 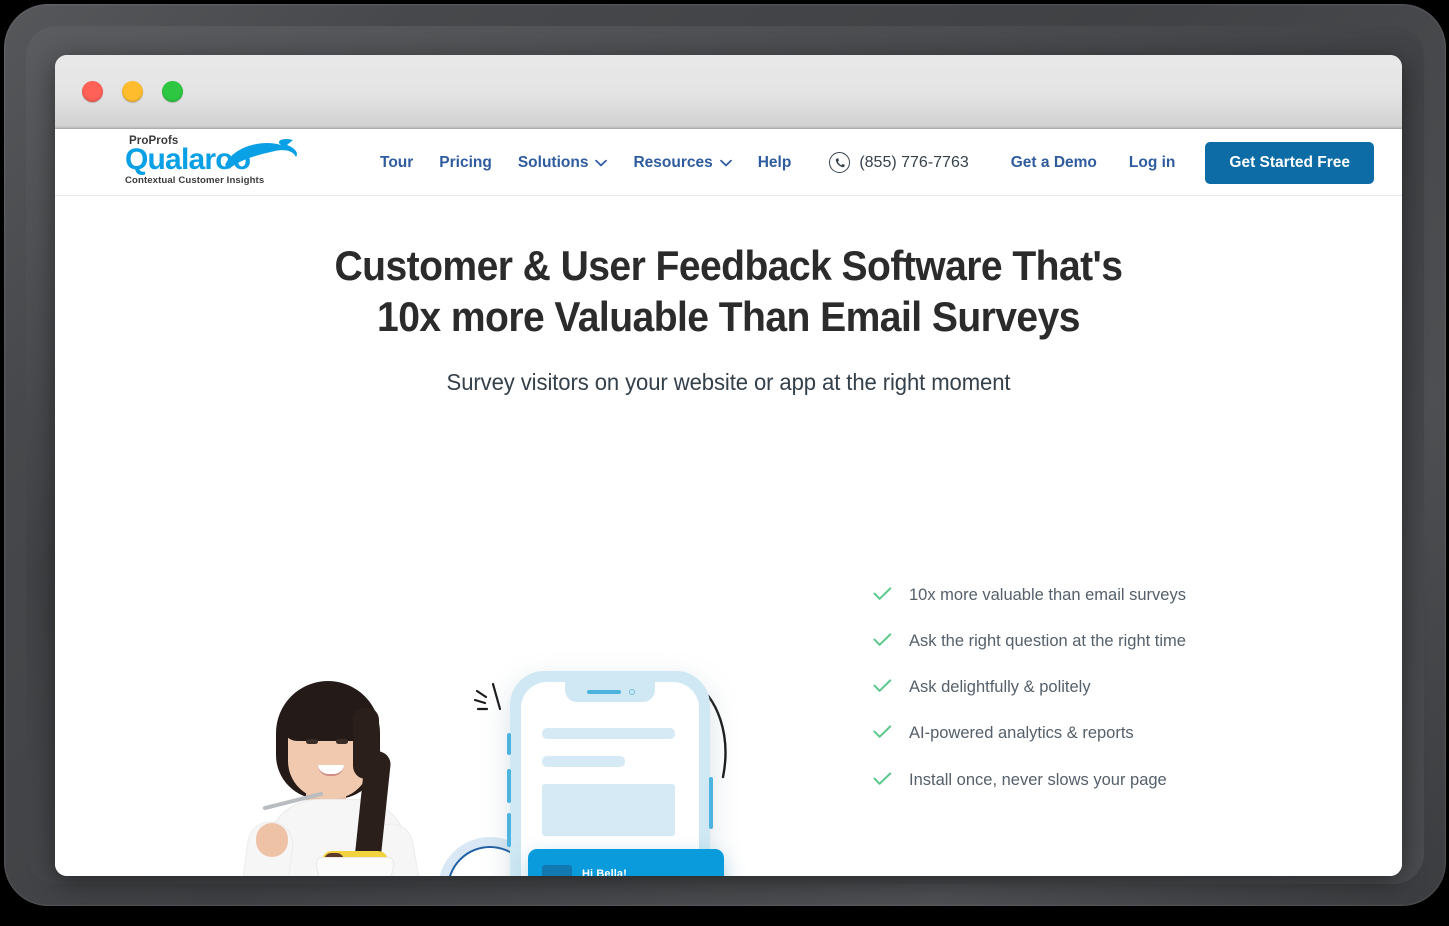 I want to click on phone-side-button, so click(x=509, y=744).